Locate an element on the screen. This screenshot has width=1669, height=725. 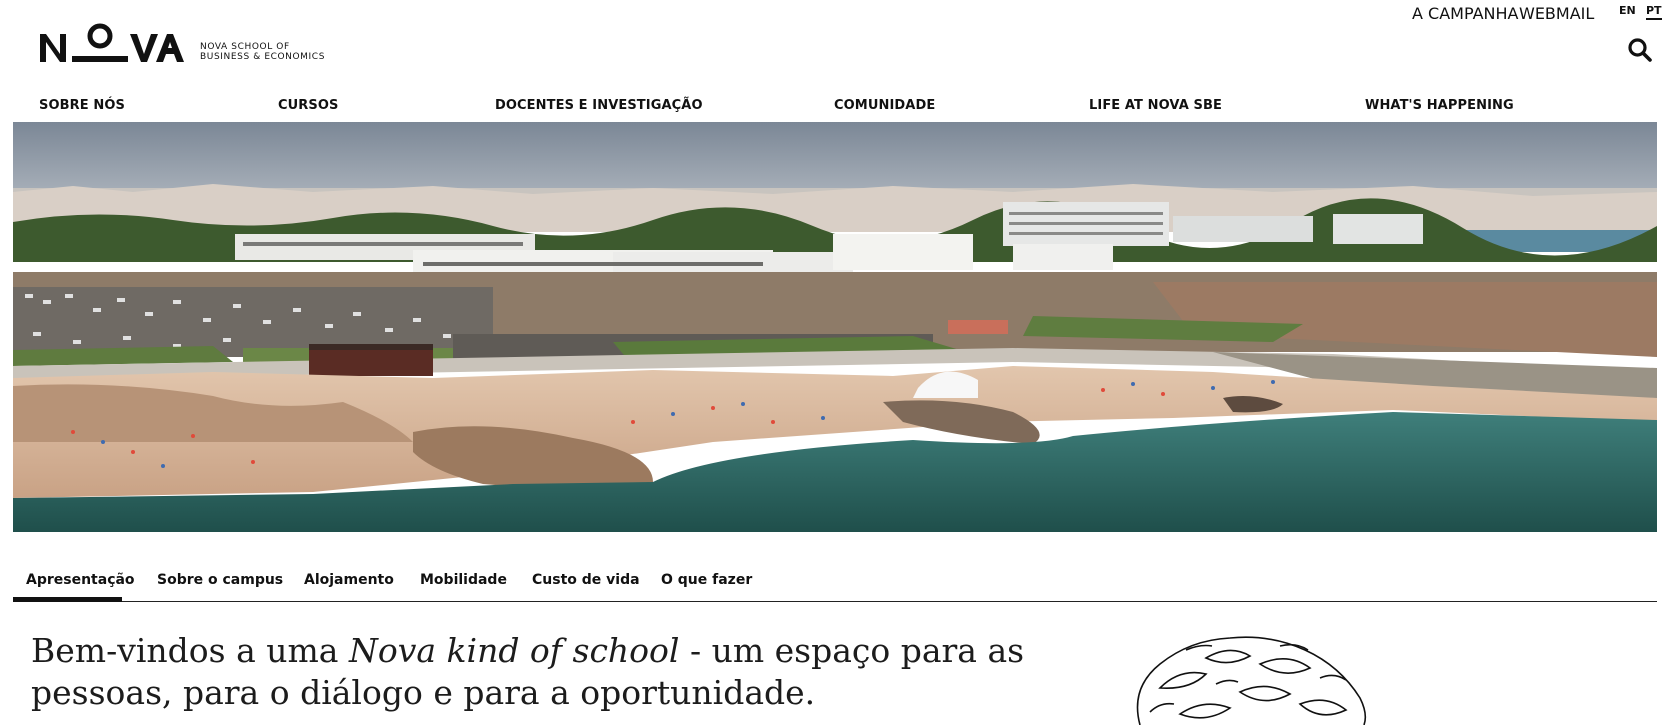
logo-line-1: NOVA SCHOOL OF is located at coordinates (245, 47).